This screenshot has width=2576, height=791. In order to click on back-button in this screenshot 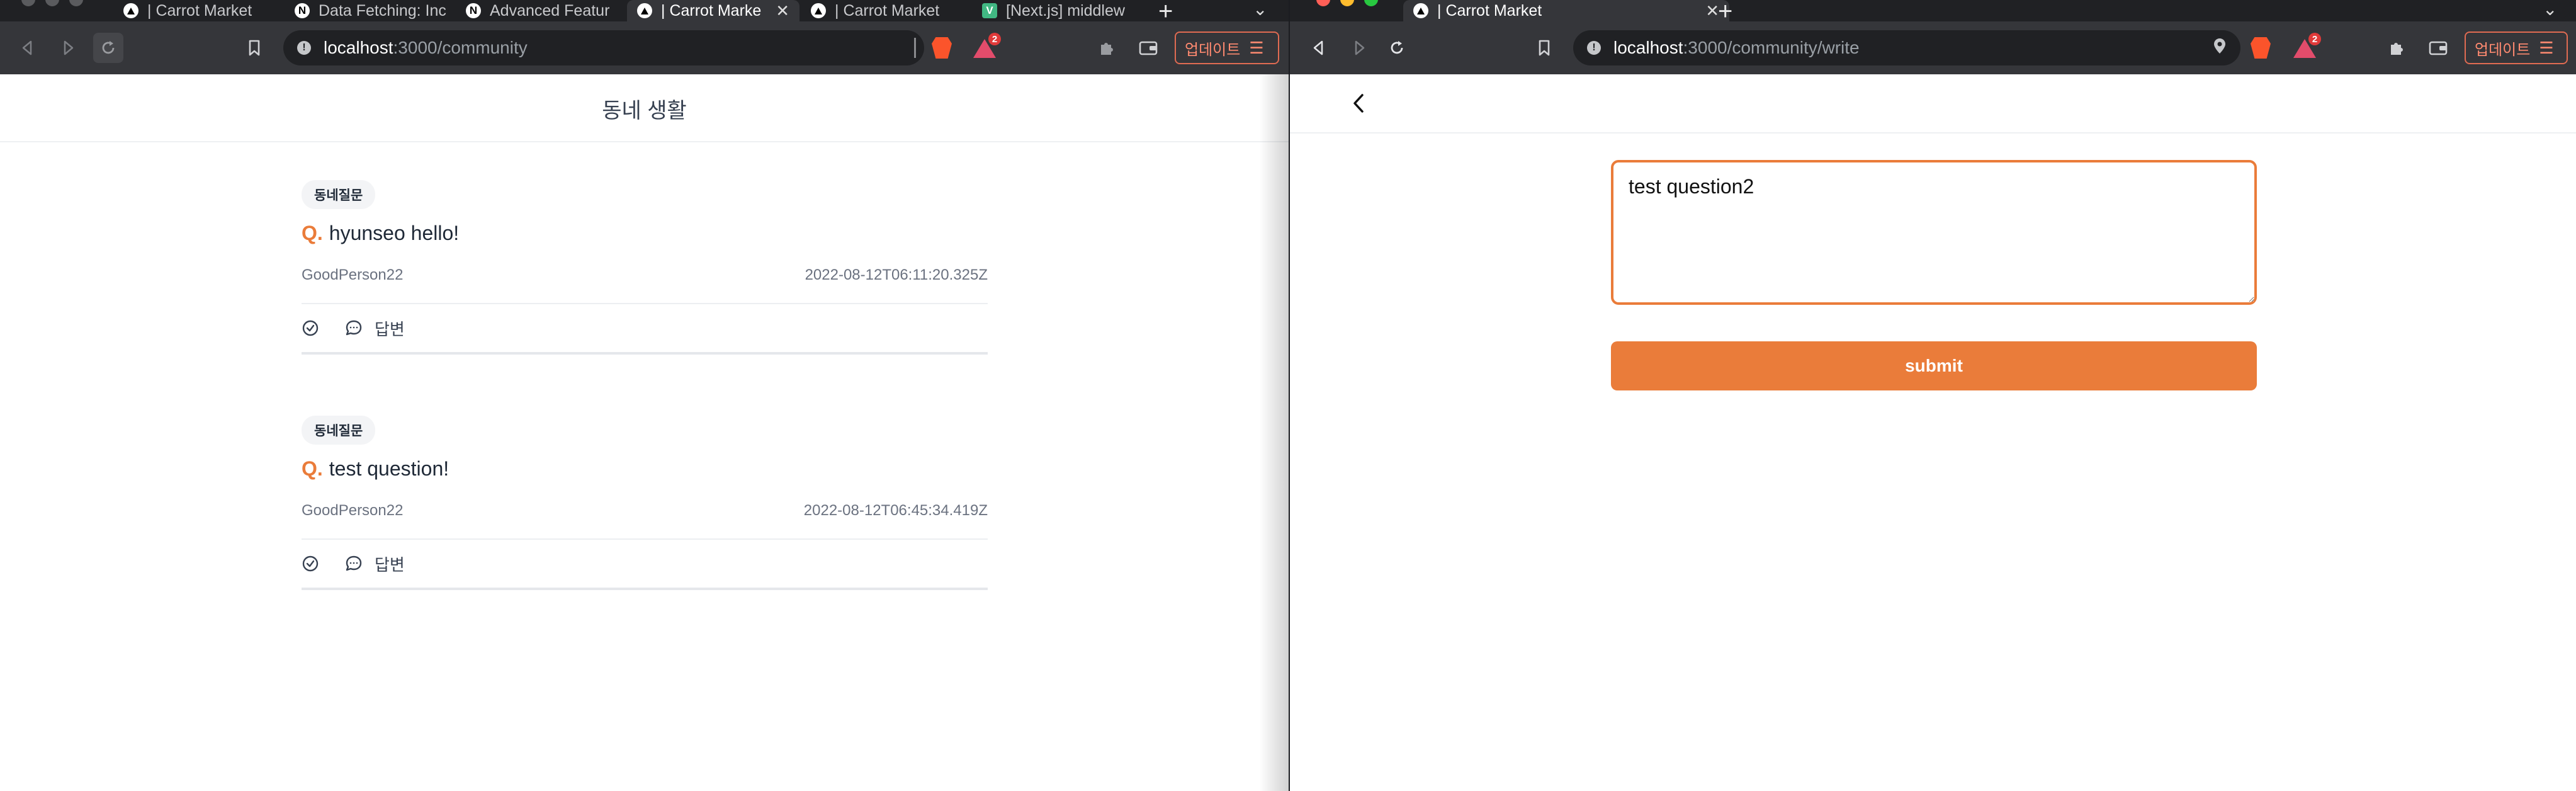, I will do `click(1359, 103)`.